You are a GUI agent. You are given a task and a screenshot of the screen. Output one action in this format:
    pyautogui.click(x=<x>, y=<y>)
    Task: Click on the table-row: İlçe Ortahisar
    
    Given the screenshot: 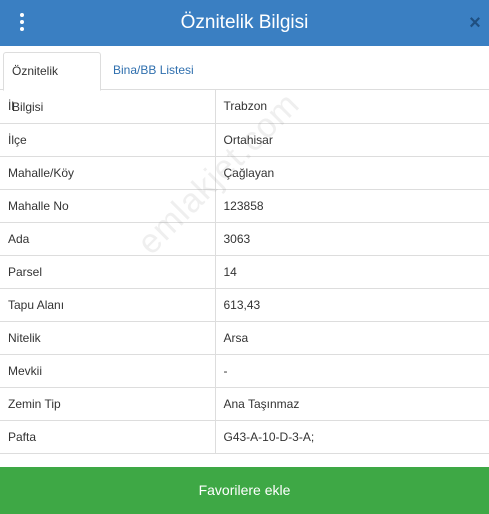 What is the action you would take?
    pyautogui.click(x=244, y=140)
    